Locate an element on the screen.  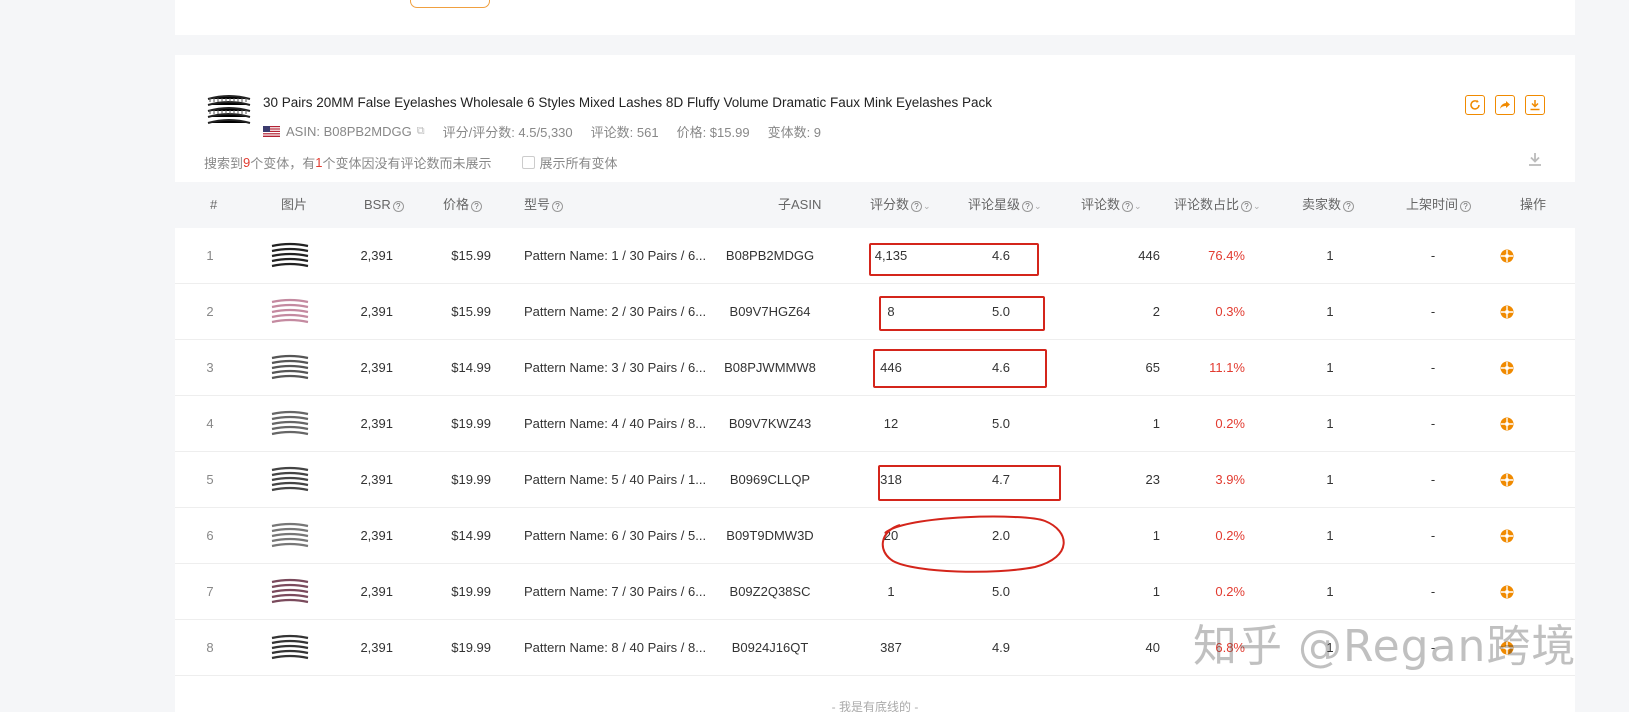
cell-rating-count: 12 is located at coordinates (891, 423).